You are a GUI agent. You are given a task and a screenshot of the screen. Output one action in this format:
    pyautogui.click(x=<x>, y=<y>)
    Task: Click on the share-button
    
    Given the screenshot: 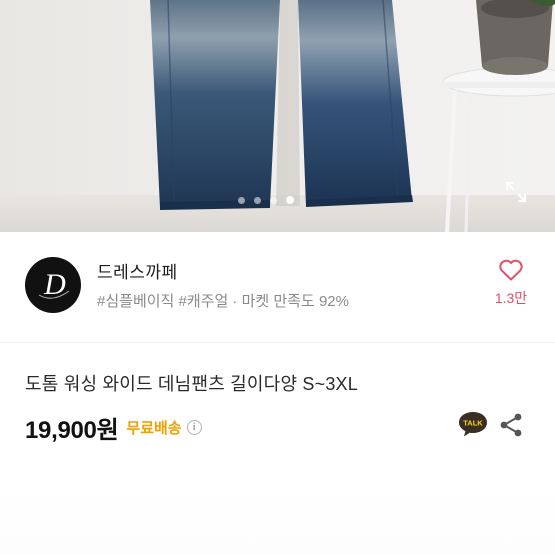 What is the action you would take?
    pyautogui.click(x=511, y=425)
    